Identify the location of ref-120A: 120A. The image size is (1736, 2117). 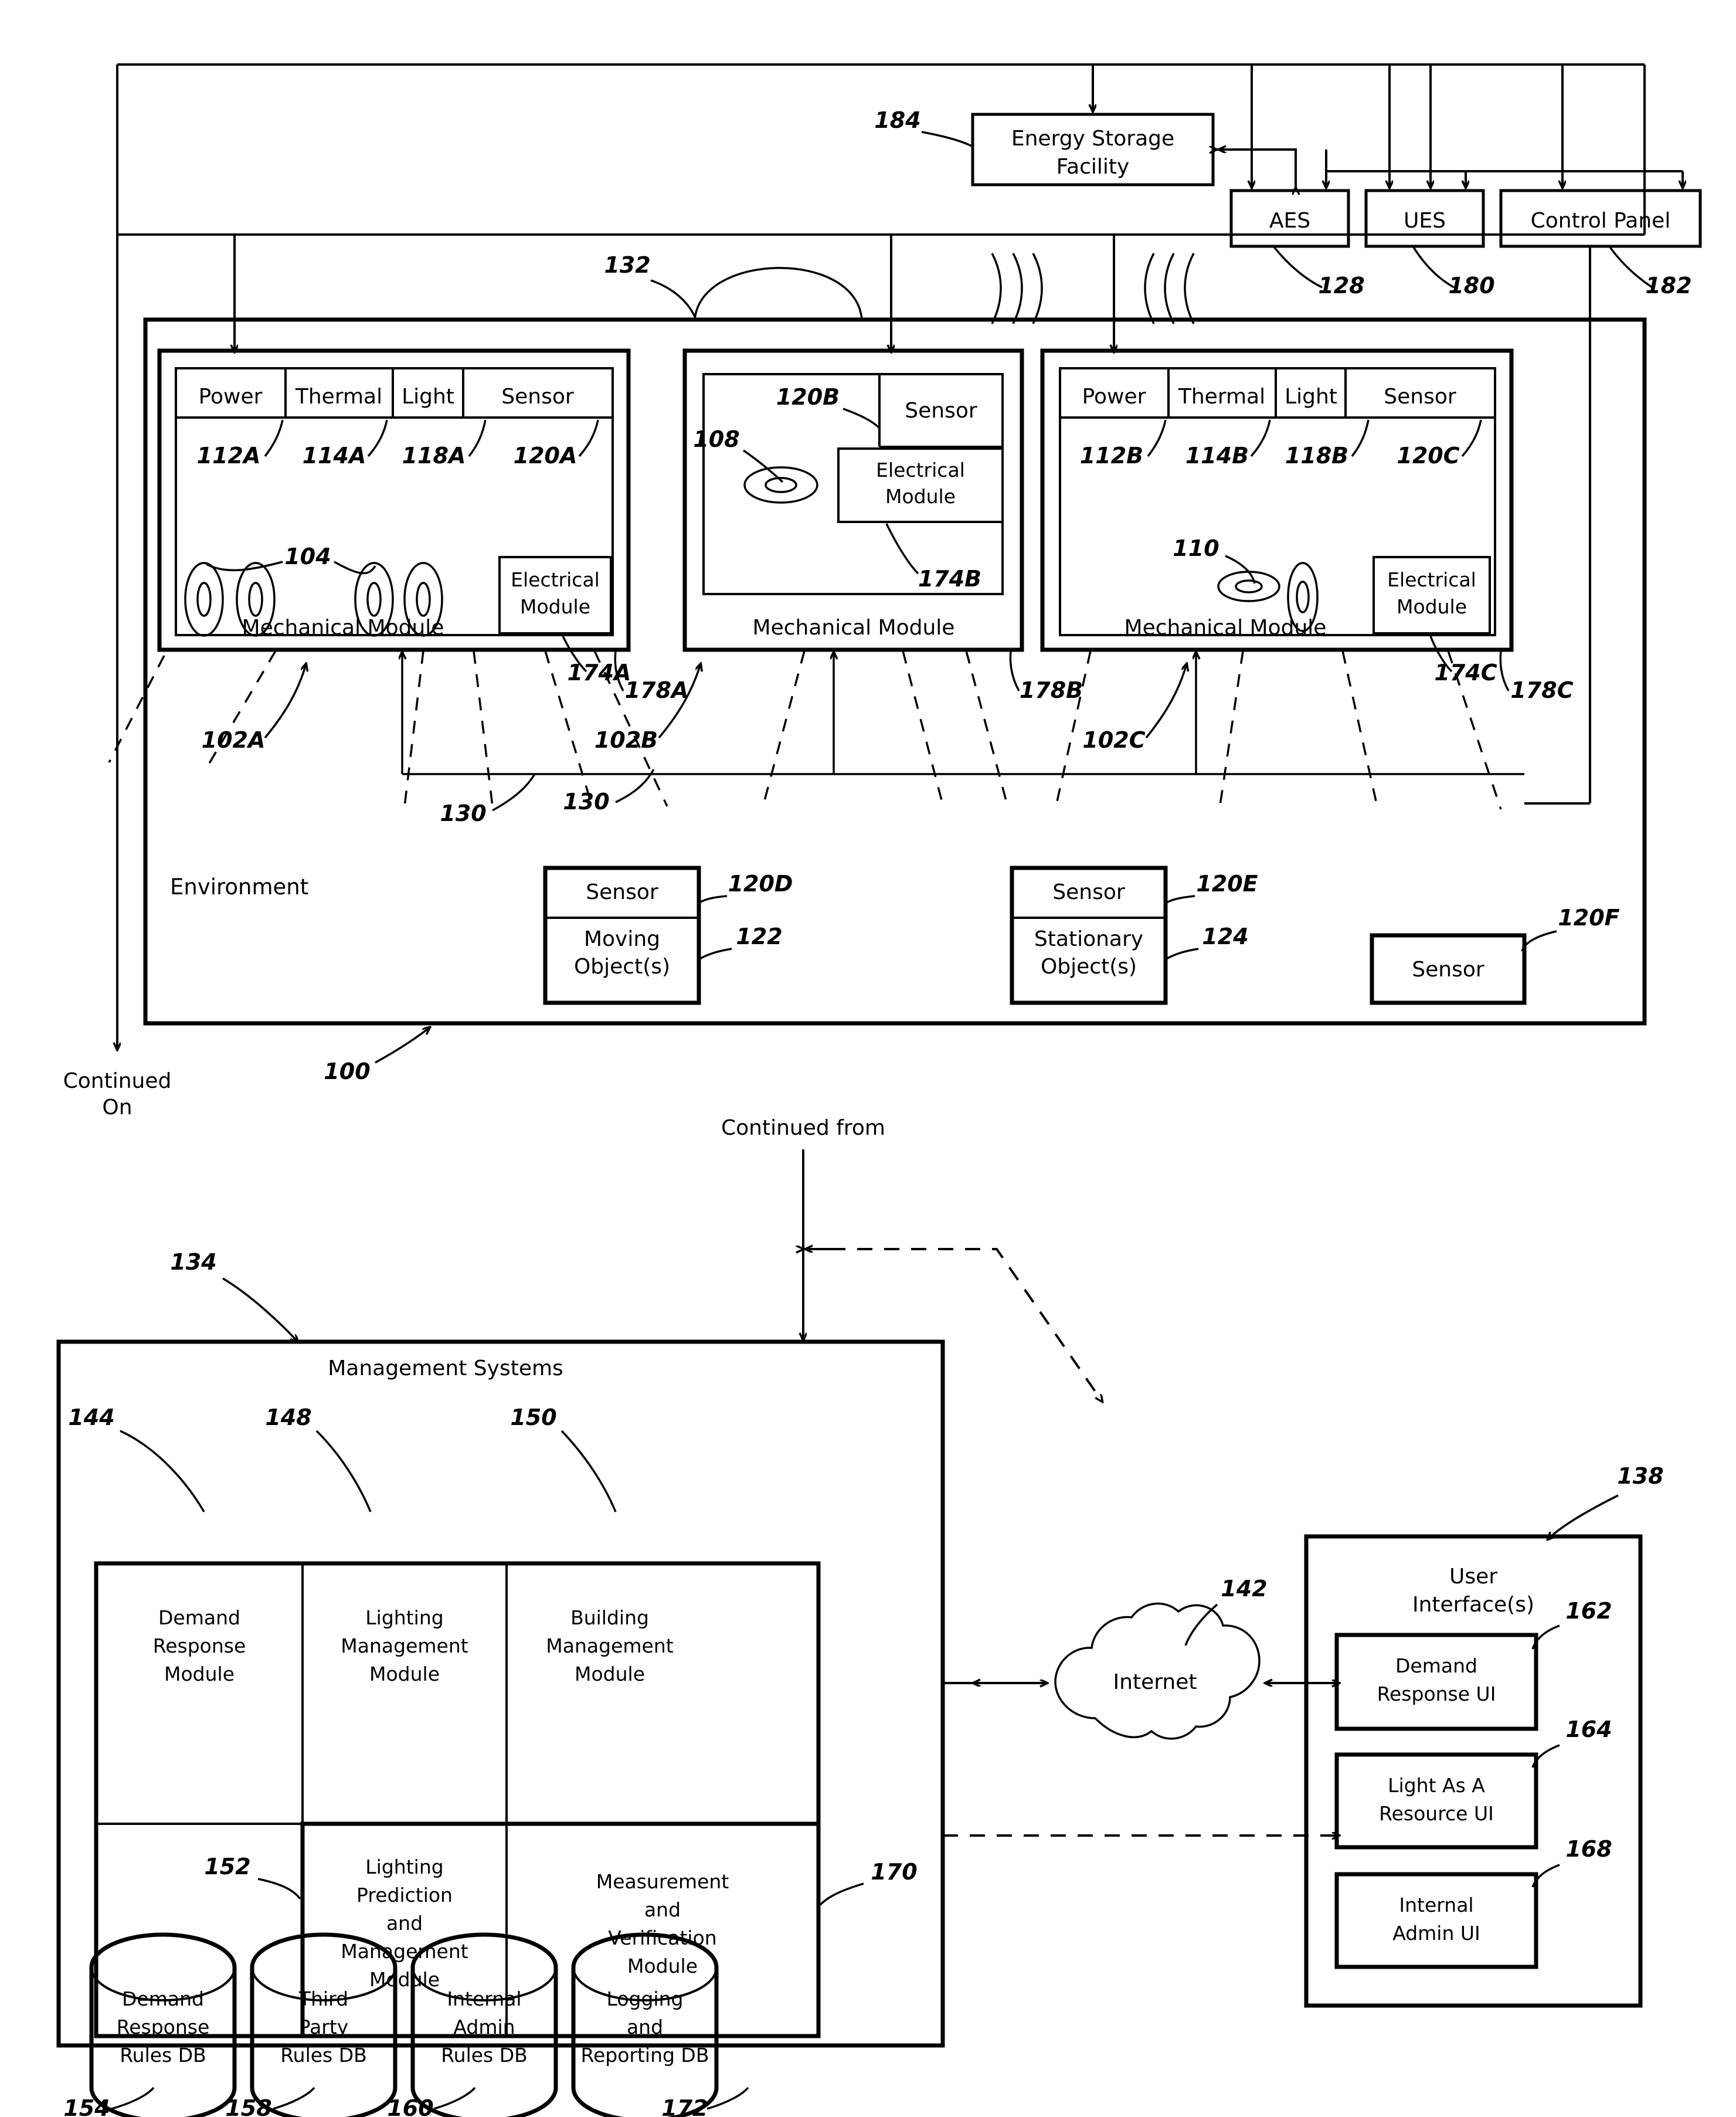
(545, 456).